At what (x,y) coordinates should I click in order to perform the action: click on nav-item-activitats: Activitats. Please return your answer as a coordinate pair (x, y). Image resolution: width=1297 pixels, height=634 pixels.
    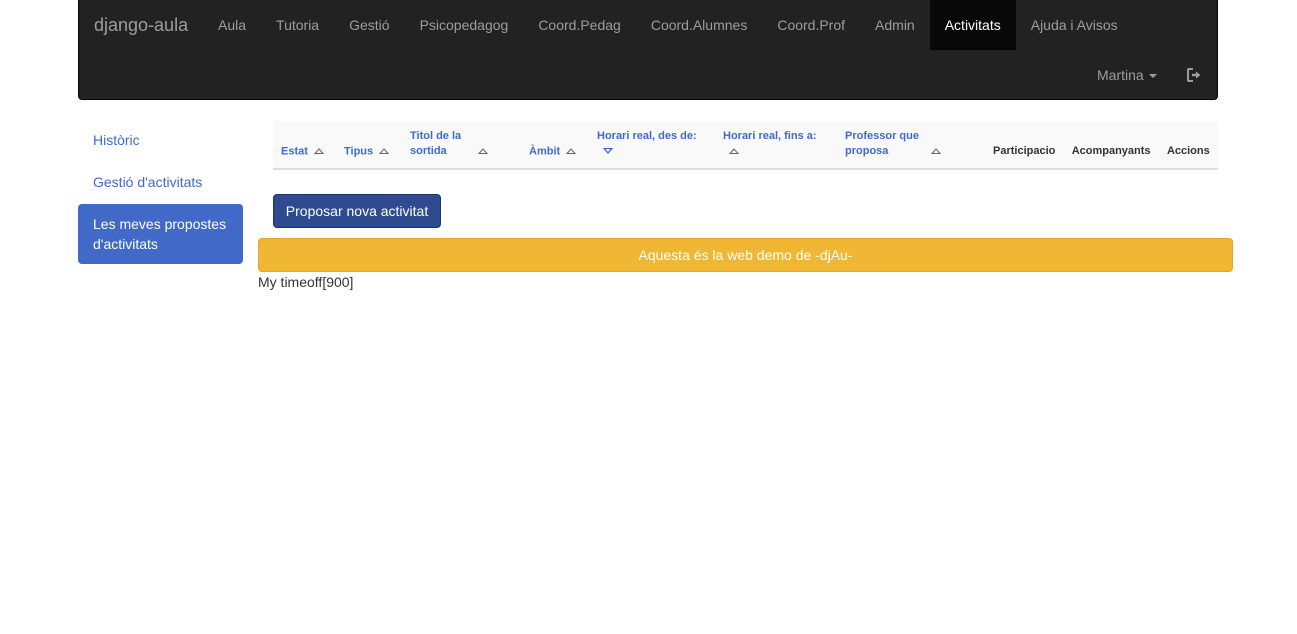
    Looking at the image, I should click on (972, 25).